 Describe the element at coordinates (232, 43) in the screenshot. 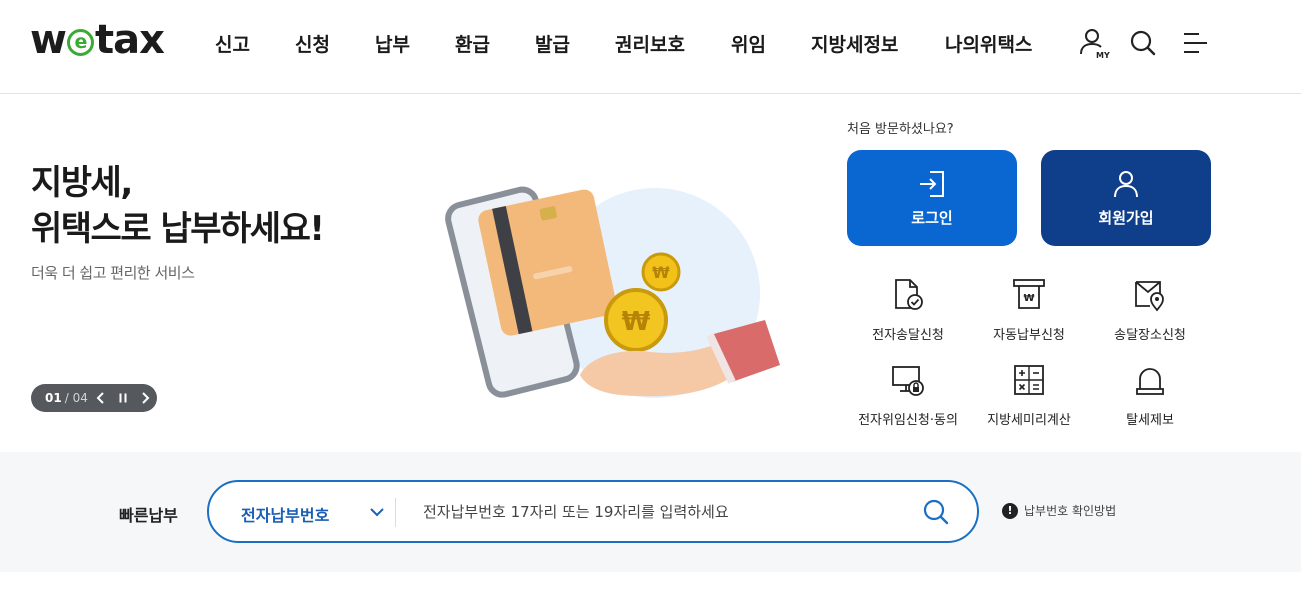

I see `nav-item-report: 신고` at that location.